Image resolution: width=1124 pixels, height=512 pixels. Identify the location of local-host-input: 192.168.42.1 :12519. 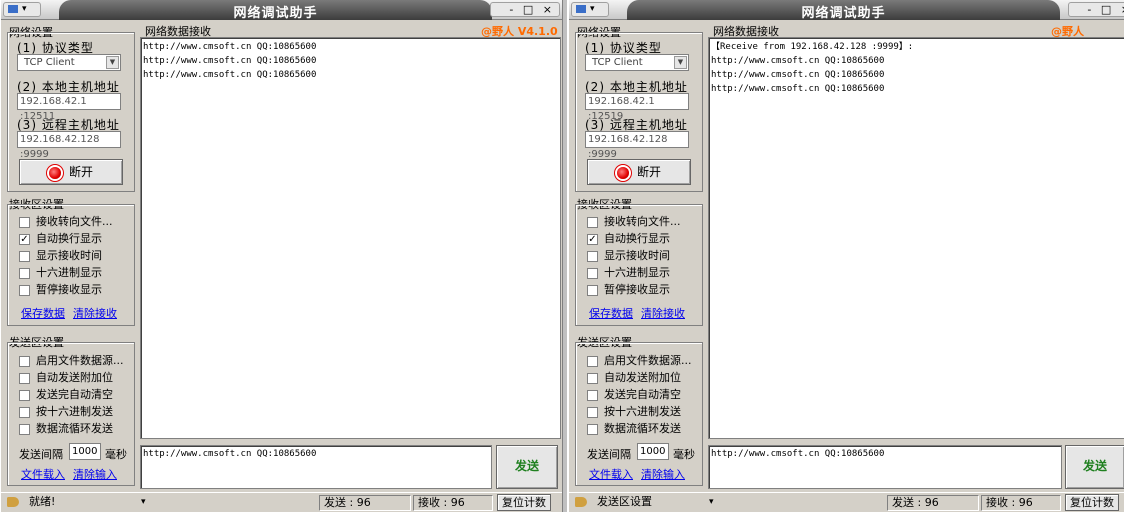
(637, 107).